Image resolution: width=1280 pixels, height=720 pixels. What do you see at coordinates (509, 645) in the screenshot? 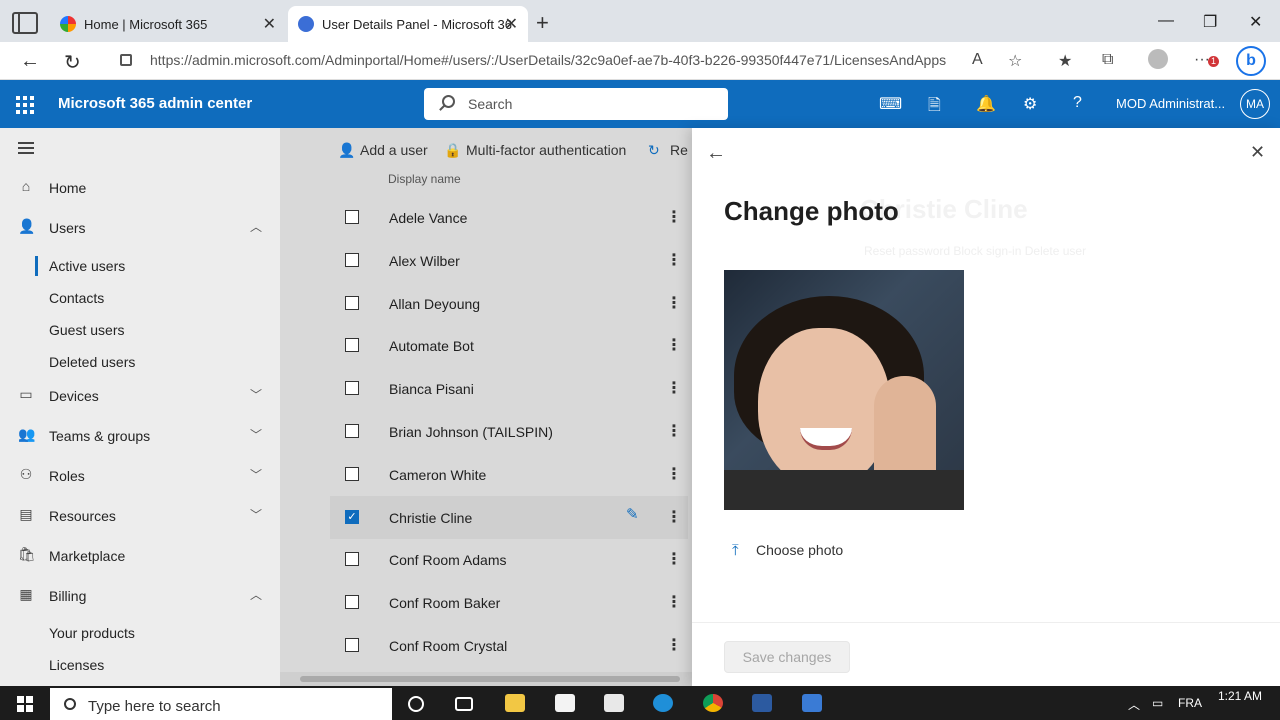
I see `table-row: Conf Room Crystal ⋮` at bounding box center [509, 645].